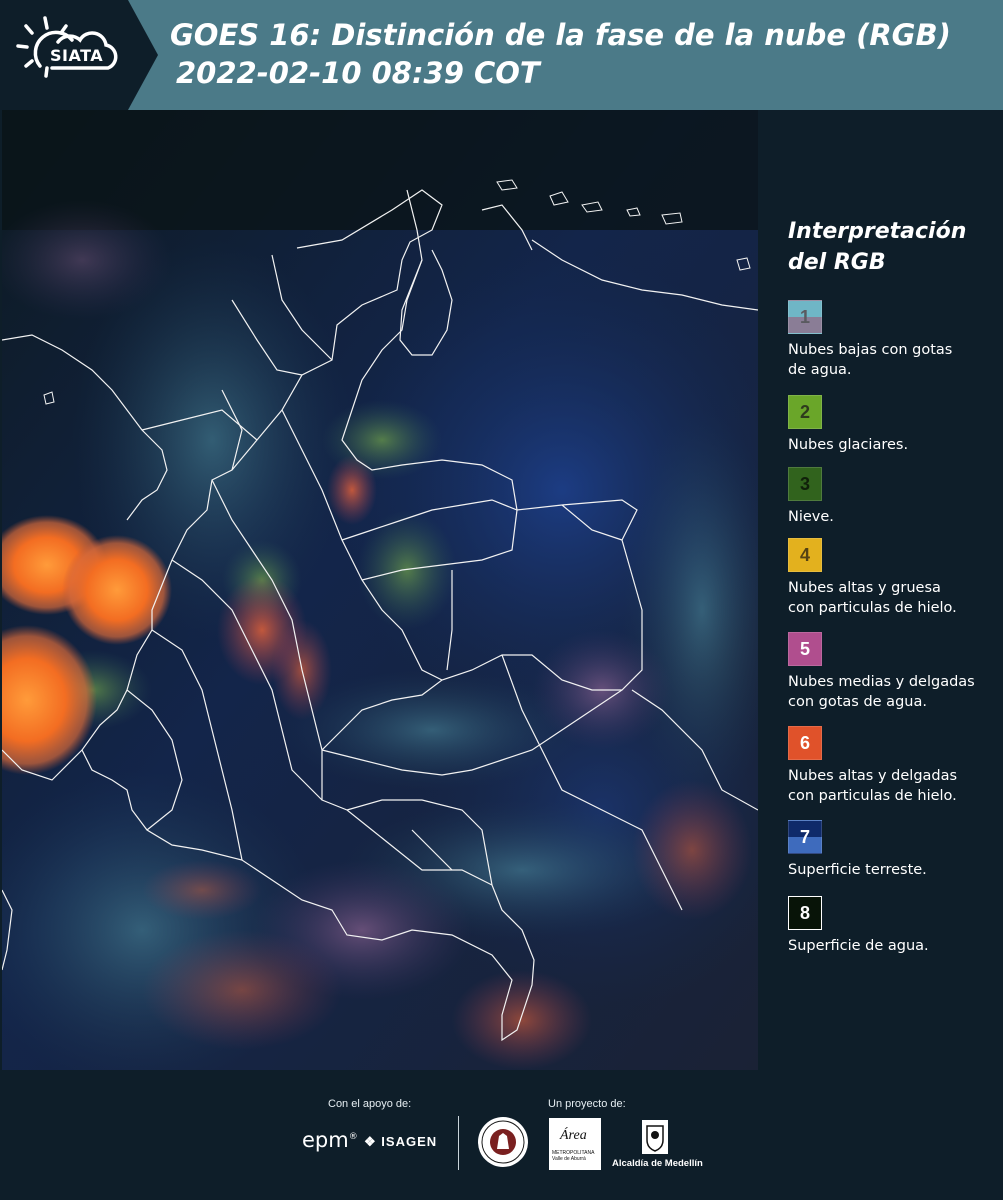 The image size is (1003, 1200). Describe the element at coordinates (657, 1163) in the screenshot. I see `alcaldia-wordmark: Alcaldía de Medellín` at that location.